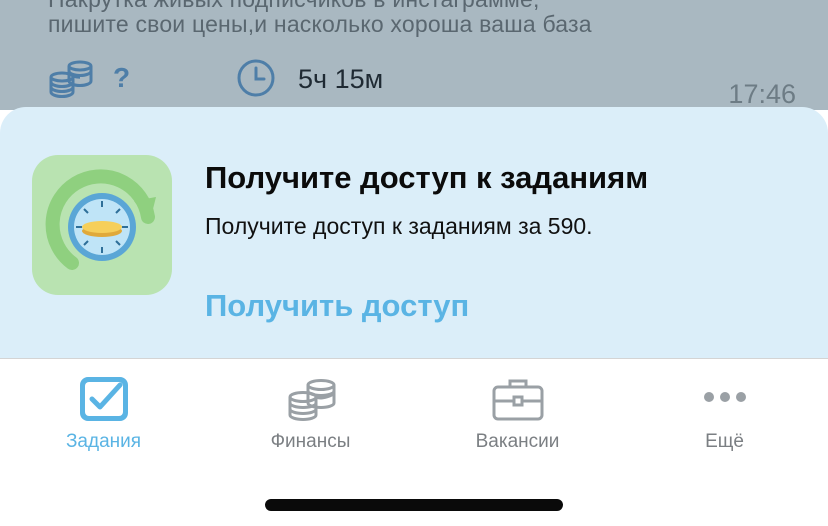 The image size is (828, 526). I want to click on checkbox-icon, so click(103, 399).